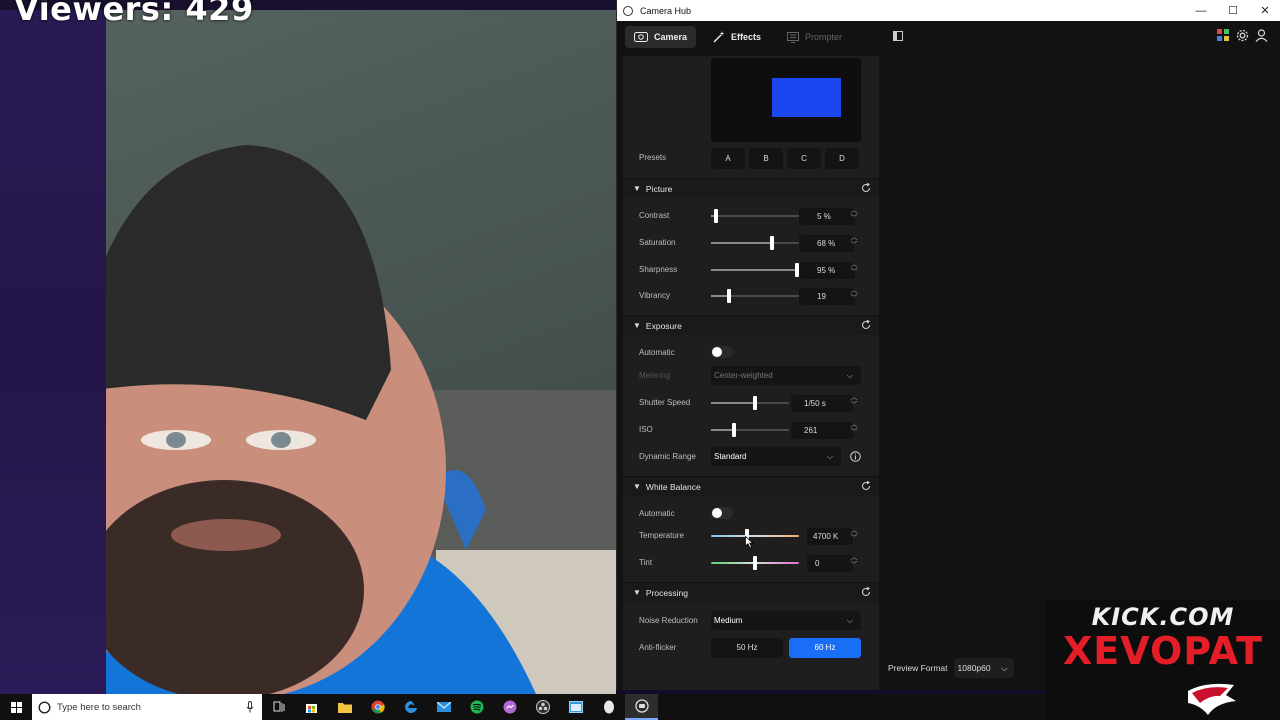 Image resolution: width=1280 pixels, height=720 pixels. I want to click on camera-preview-area, so click(751, 101).